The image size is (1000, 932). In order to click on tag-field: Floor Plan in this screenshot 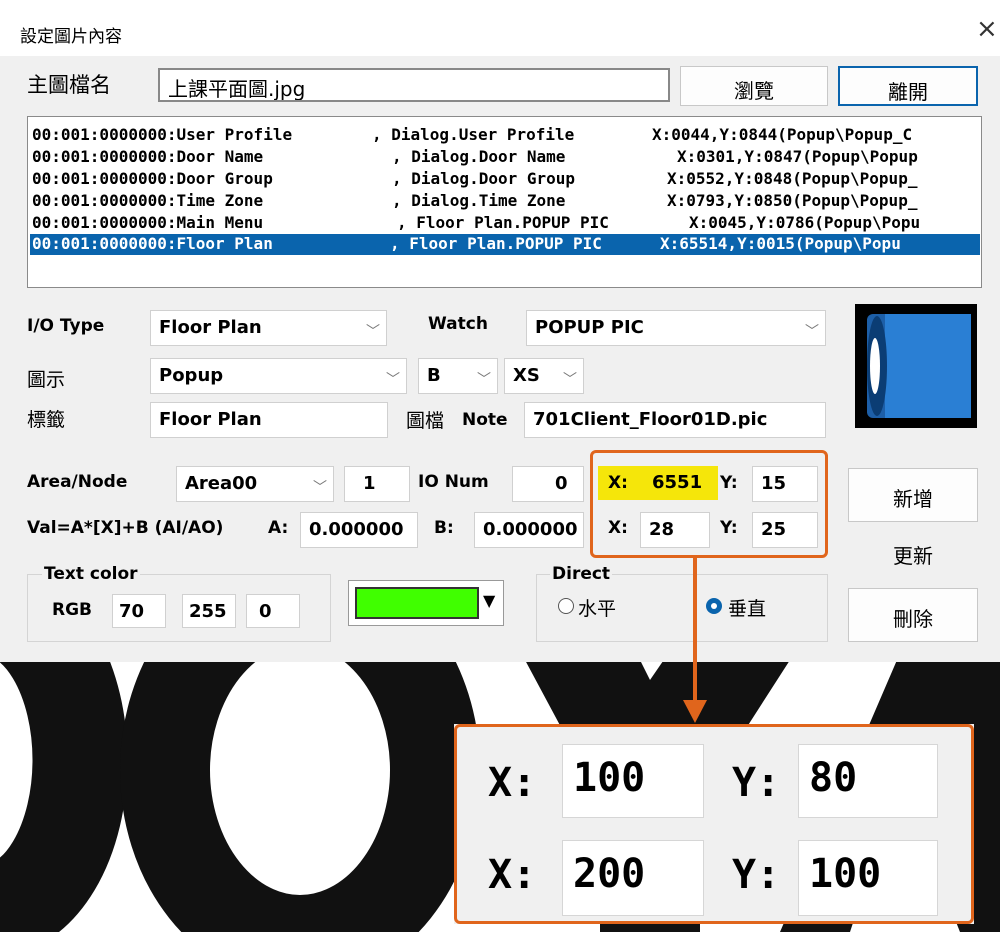, I will do `click(269, 420)`.